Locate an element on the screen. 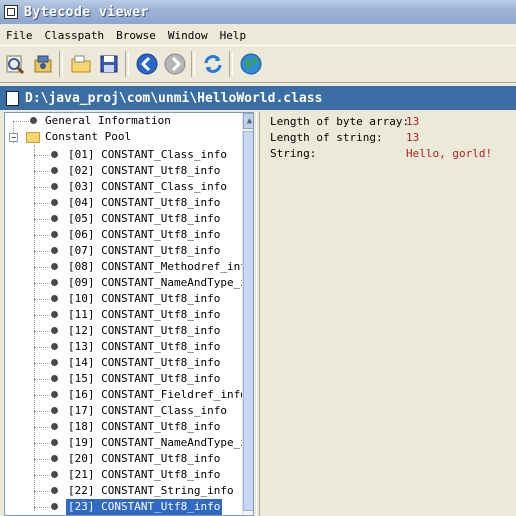 The image size is (516, 516). tree-node-pool-item: [10] CONSTANT_Utf8_info is located at coordinates (123, 299).